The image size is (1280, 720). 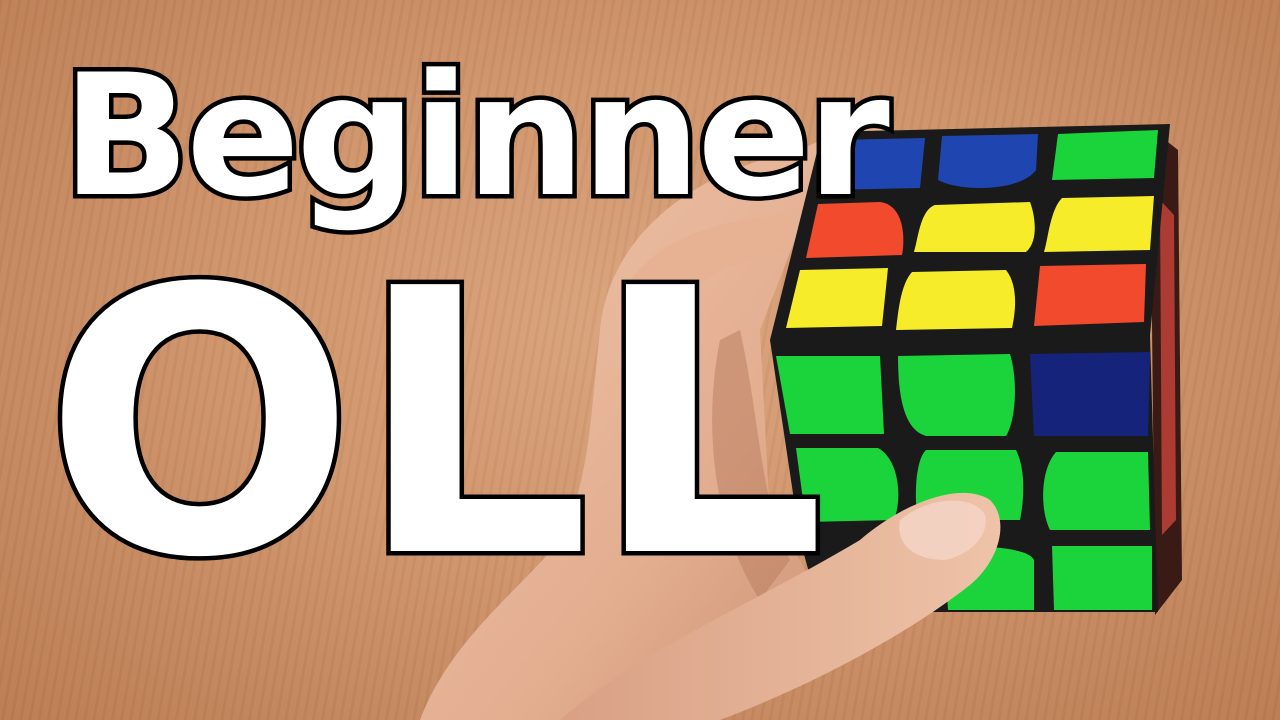 What do you see at coordinates (1168, 367) in the screenshot?
I see `cube-side-red-sliver` at bounding box center [1168, 367].